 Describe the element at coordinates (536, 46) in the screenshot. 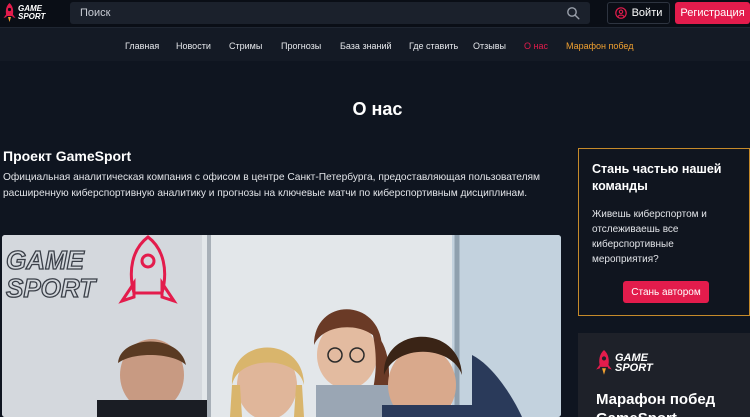

I see `nav-item-about: О нас` at that location.